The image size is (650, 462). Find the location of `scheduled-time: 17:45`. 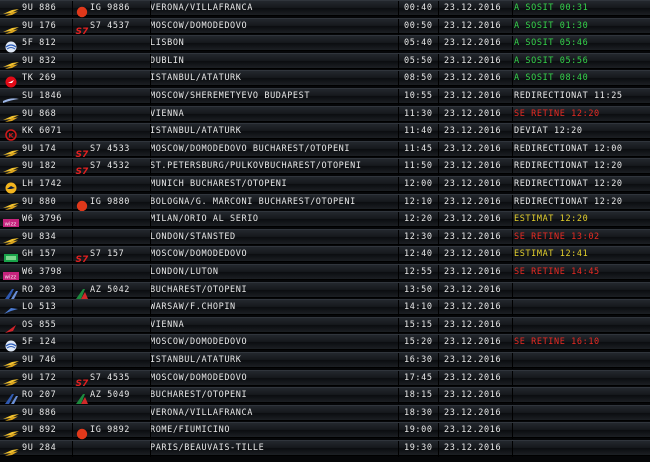

scheduled-time: 17:45 is located at coordinates (418, 377).